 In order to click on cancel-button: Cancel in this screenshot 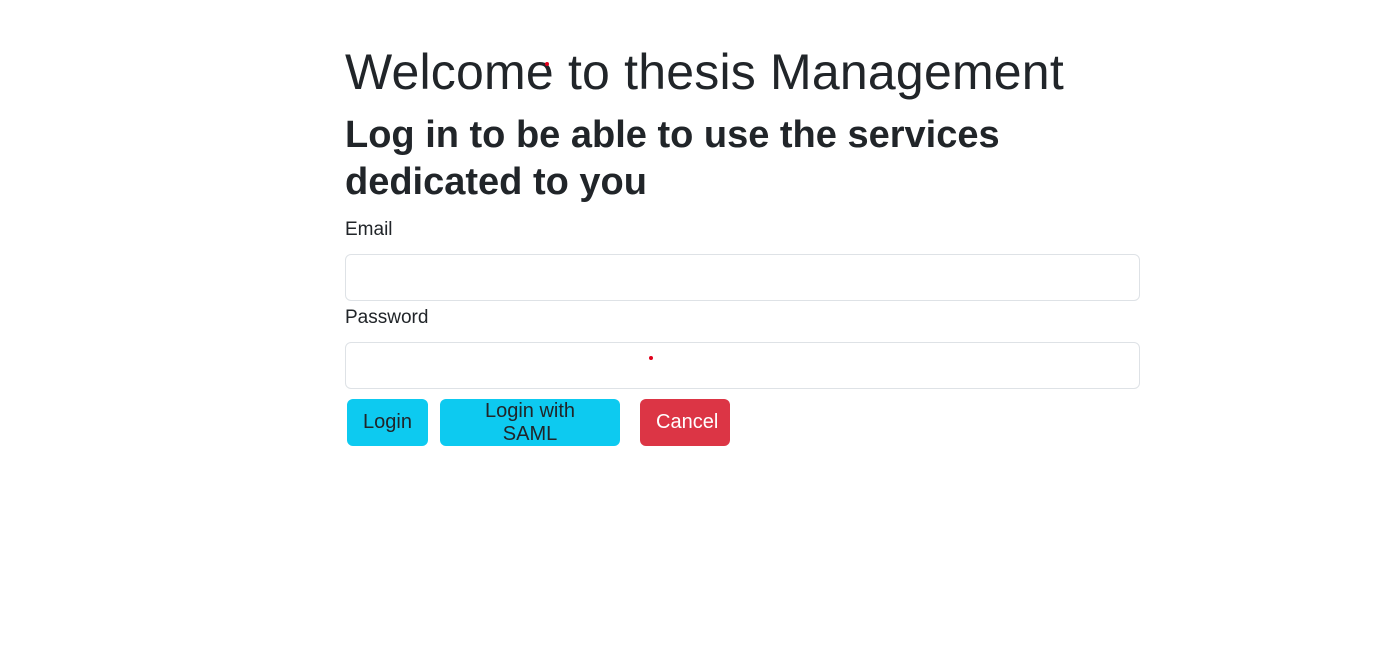, I will do `click(685, 422)`.